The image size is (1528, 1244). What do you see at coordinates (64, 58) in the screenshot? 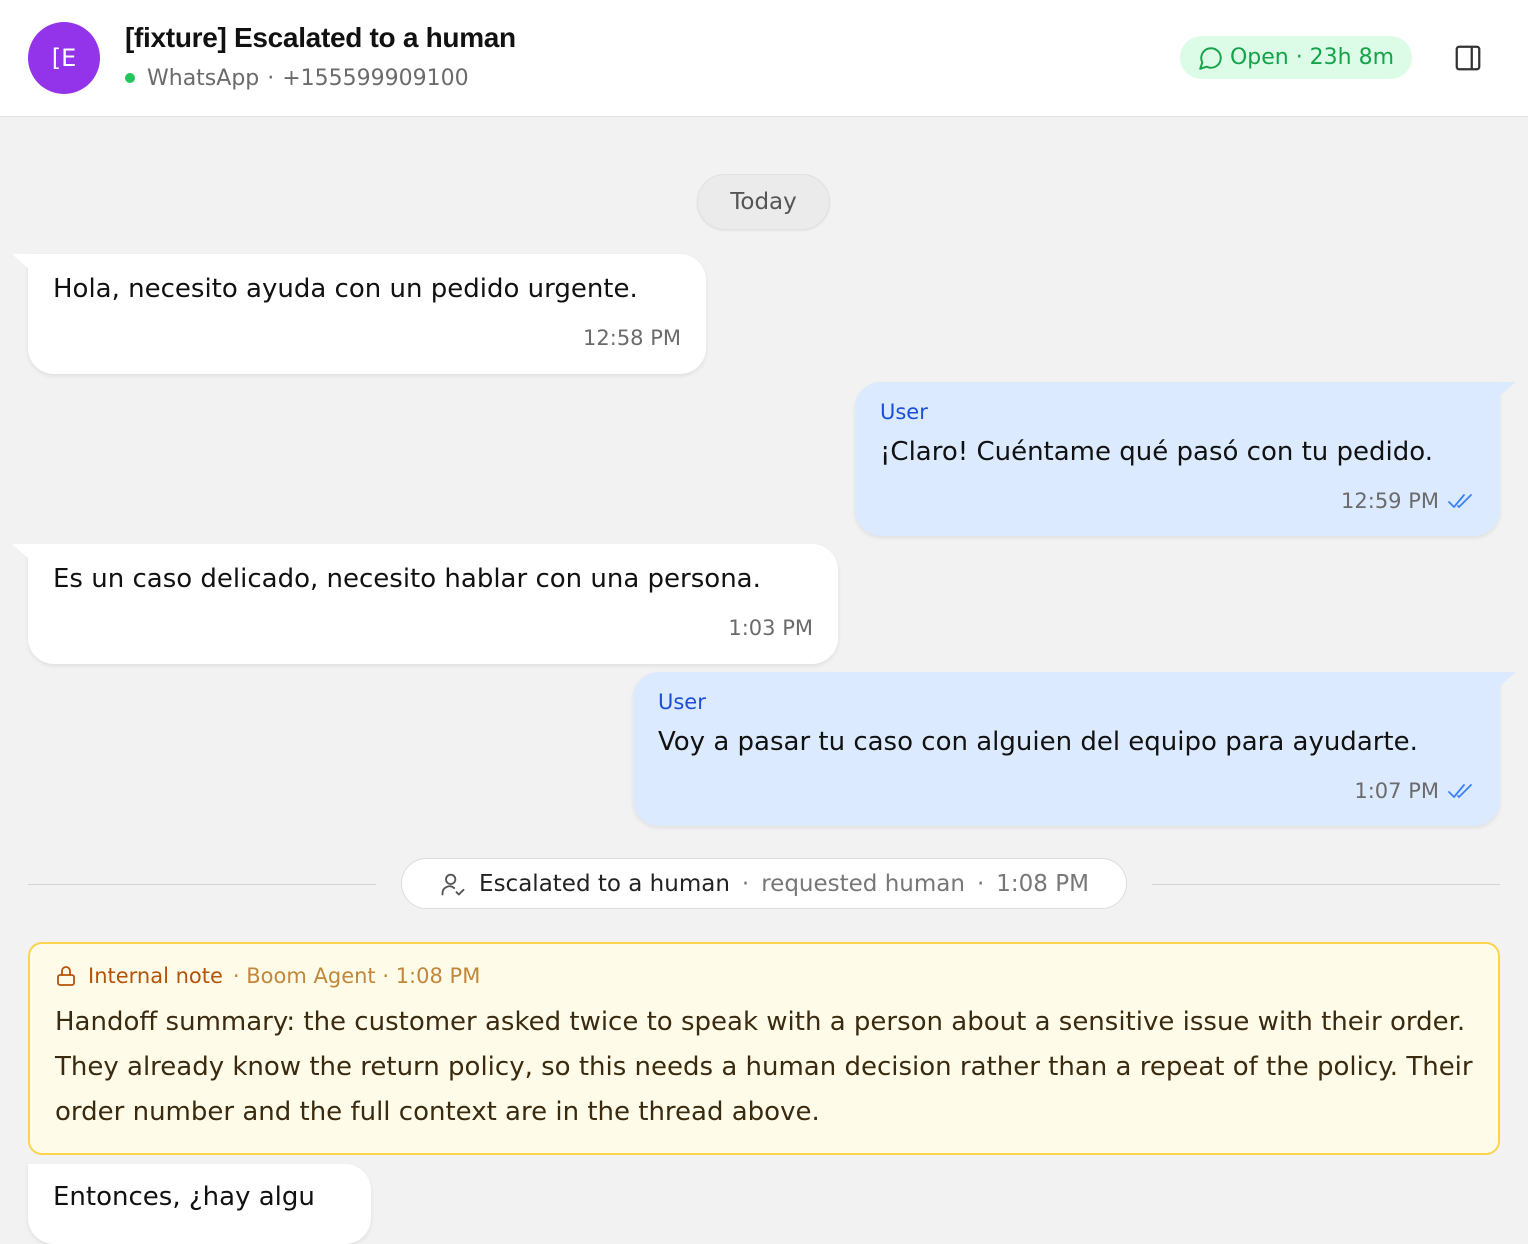
I see `avatar: [E` at bounding box center [64, 58].